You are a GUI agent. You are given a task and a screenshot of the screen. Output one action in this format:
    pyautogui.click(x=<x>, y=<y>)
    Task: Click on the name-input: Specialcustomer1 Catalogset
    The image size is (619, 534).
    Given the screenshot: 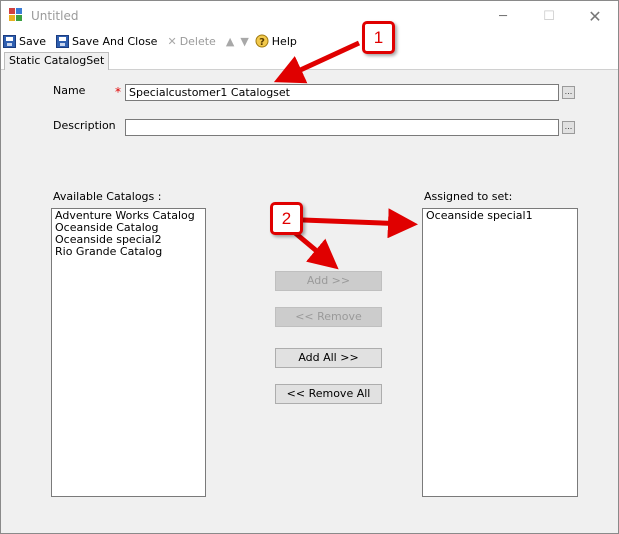 What is the action you would take?
    pyautogui.click(x=342, y=92)
    